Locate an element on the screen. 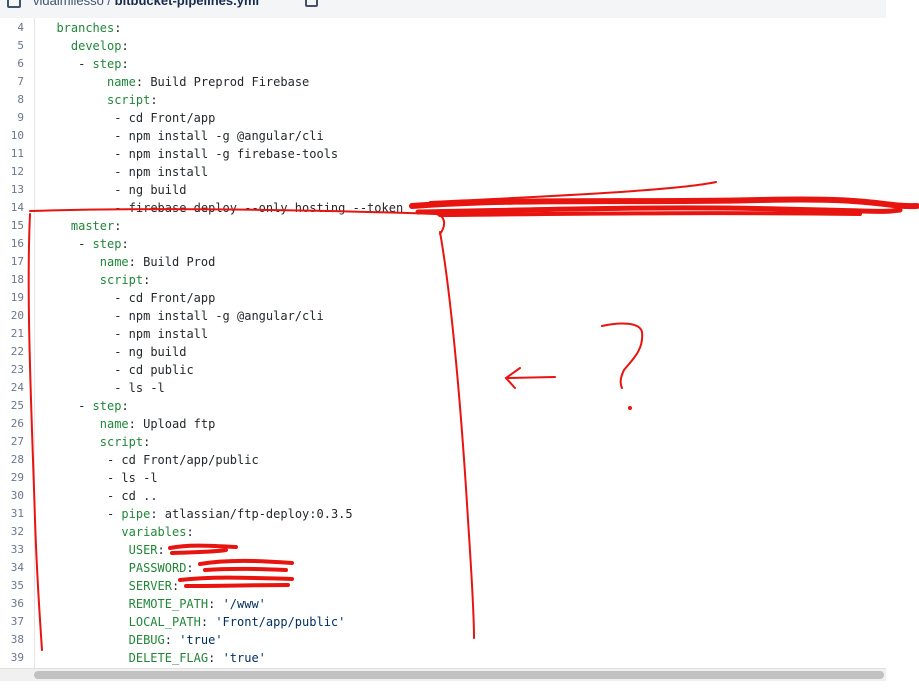  line-number: 8 is located at coordinates (20, 99).